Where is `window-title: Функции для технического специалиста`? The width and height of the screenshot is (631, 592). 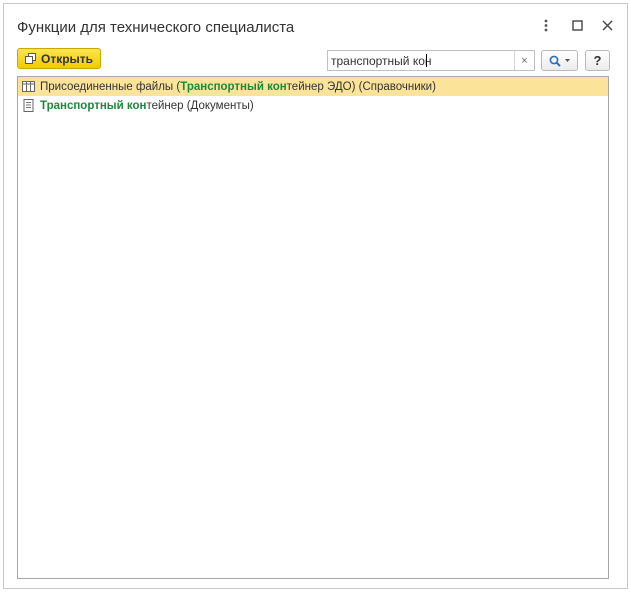
window-title: Функции для технического специалиста is located at coordinates (156, 27).